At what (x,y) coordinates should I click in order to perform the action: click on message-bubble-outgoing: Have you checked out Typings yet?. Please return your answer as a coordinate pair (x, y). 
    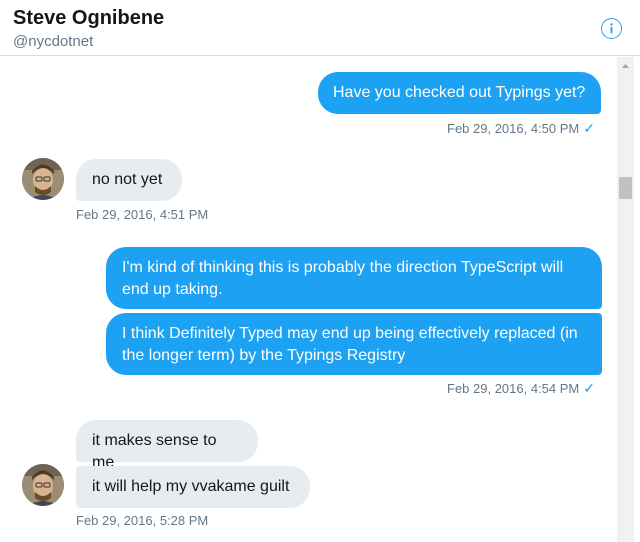
    Looking at the image, I should click on (459, 93).